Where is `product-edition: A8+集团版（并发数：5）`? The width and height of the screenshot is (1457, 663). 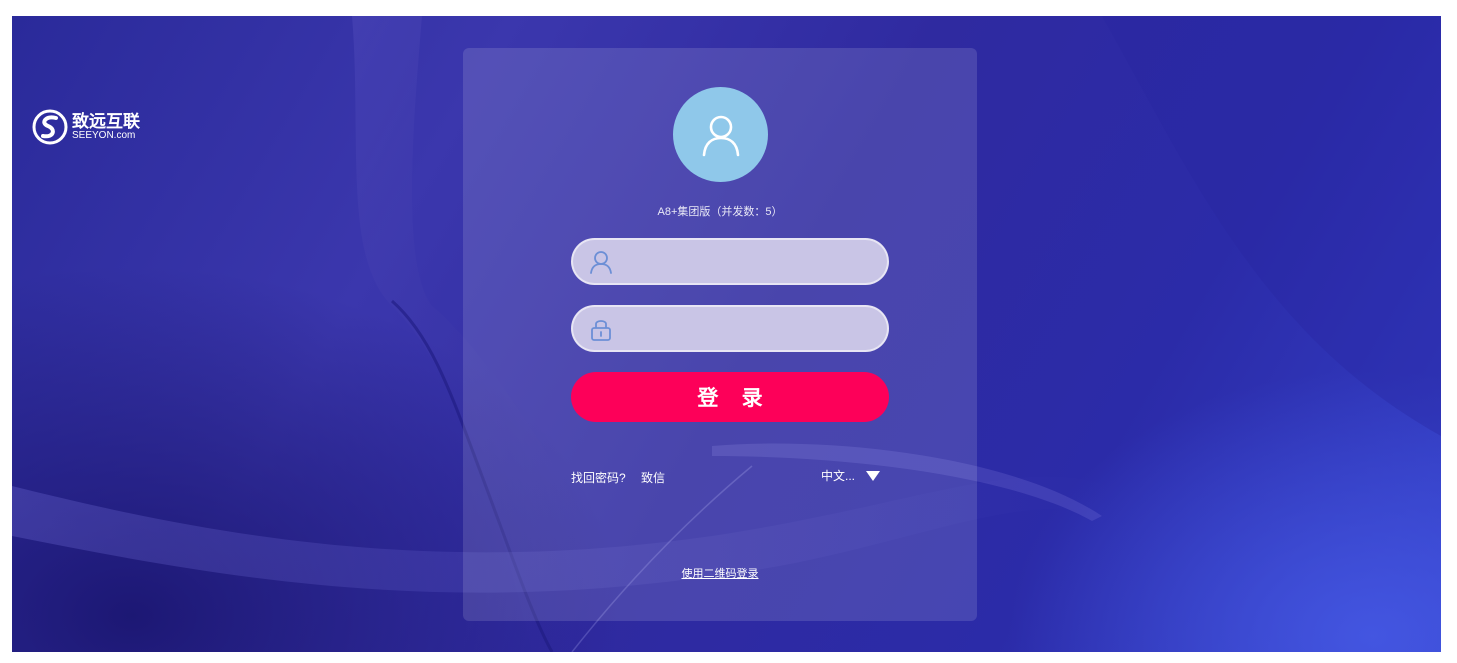
product-edition: A8+集团版（并发数：5） is located at coordinates (720, 212).